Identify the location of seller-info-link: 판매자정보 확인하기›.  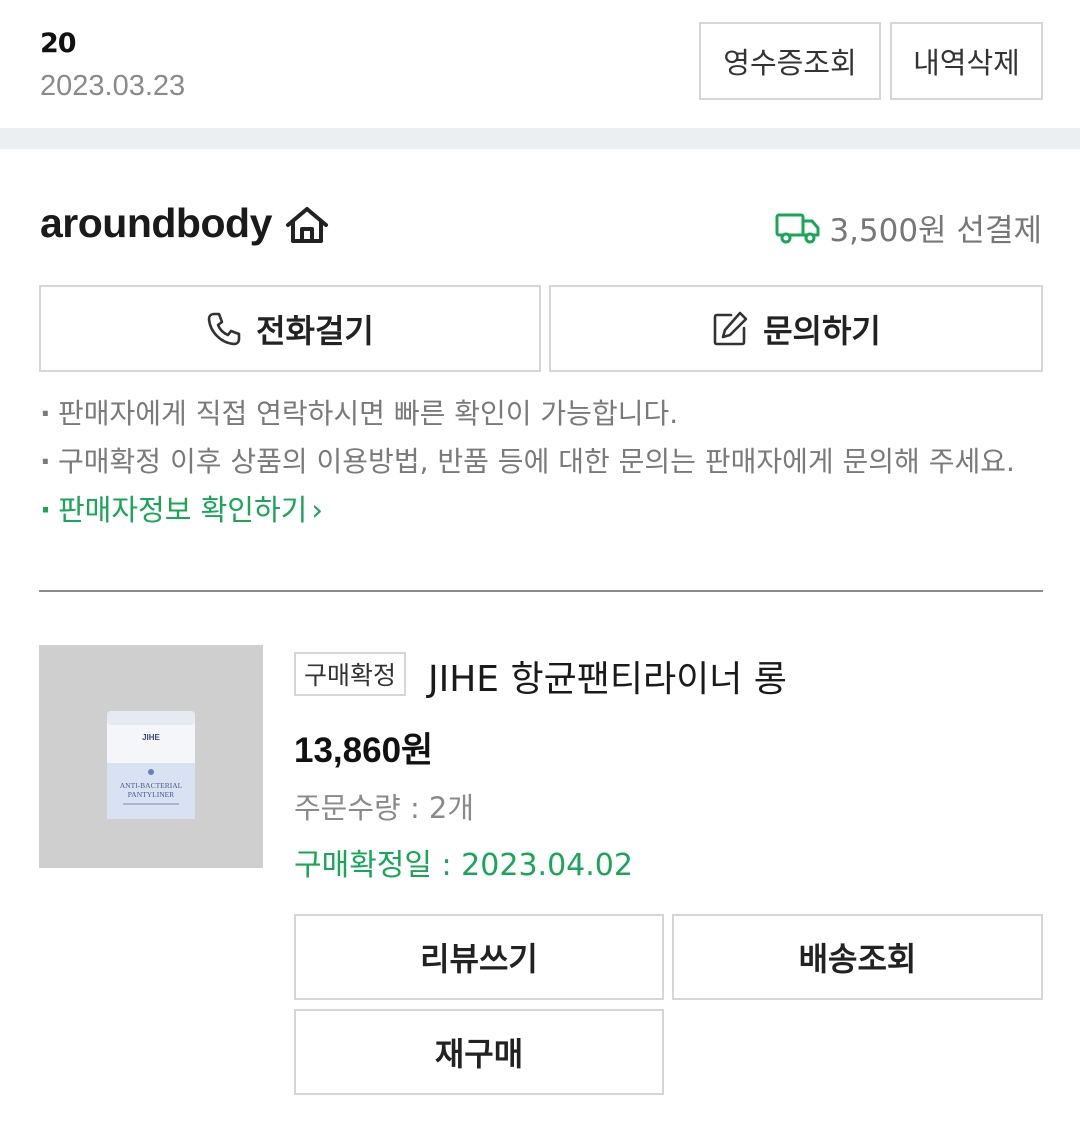
(540, 510).